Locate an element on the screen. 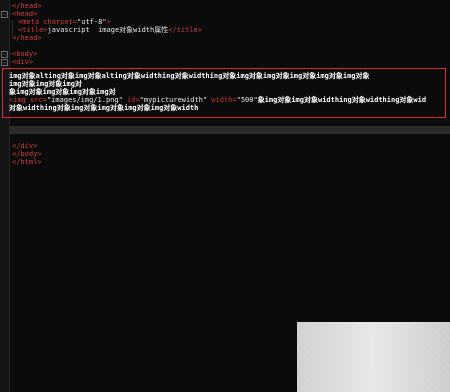  code-line: <meta charset="utf-8"> is located at coordinates (64, 22).